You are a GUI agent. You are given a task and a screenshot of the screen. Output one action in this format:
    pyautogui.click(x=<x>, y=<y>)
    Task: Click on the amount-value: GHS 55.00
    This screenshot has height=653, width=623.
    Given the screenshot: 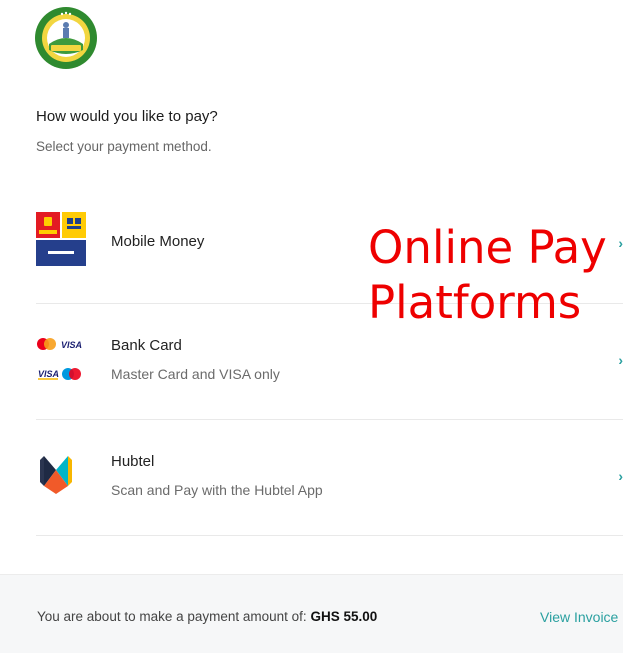 What is the action you would take?
    pyautogui.click(x=344, y=616)
    